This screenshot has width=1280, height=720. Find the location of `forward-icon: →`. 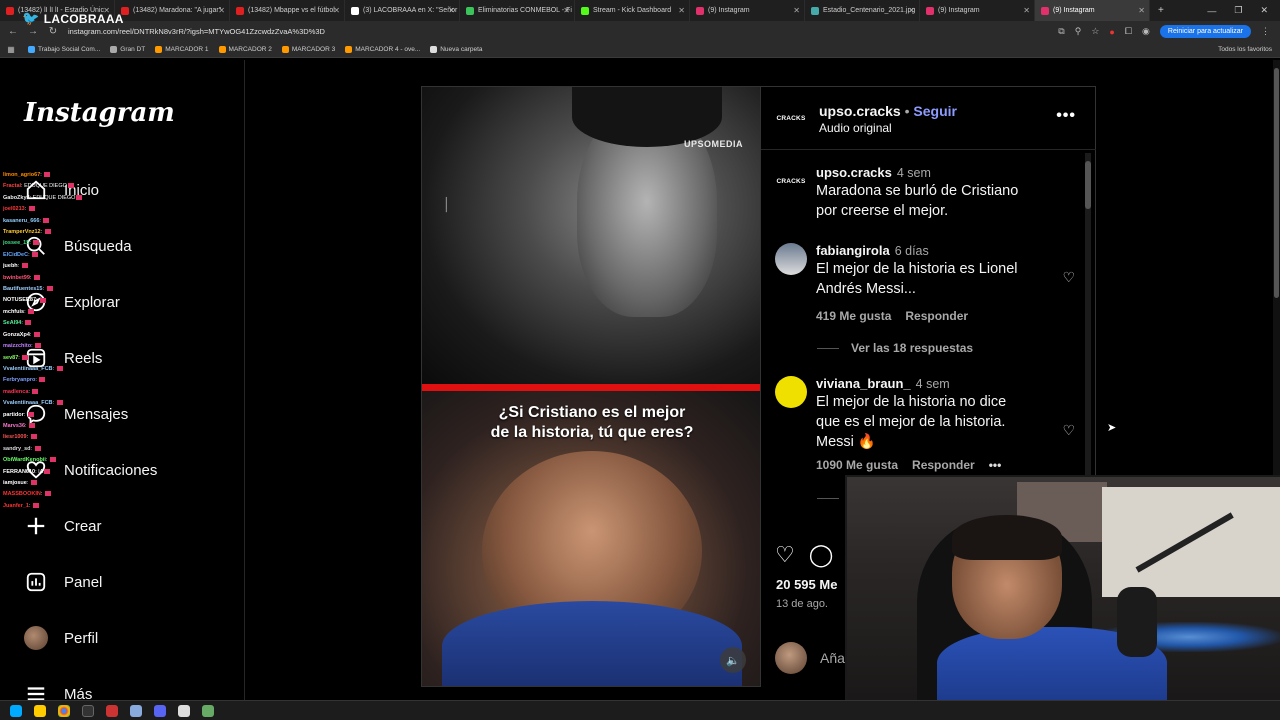

forward-icon: → is located at coordinates (33, 31).